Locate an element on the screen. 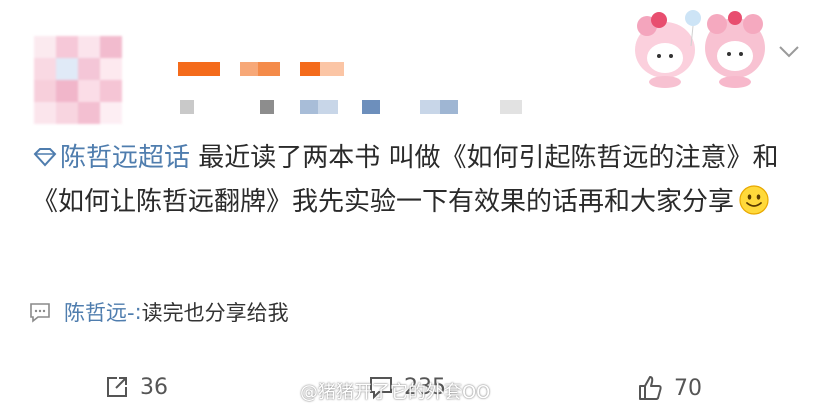  chevron-down-icon is located at coordinates (789, 51).